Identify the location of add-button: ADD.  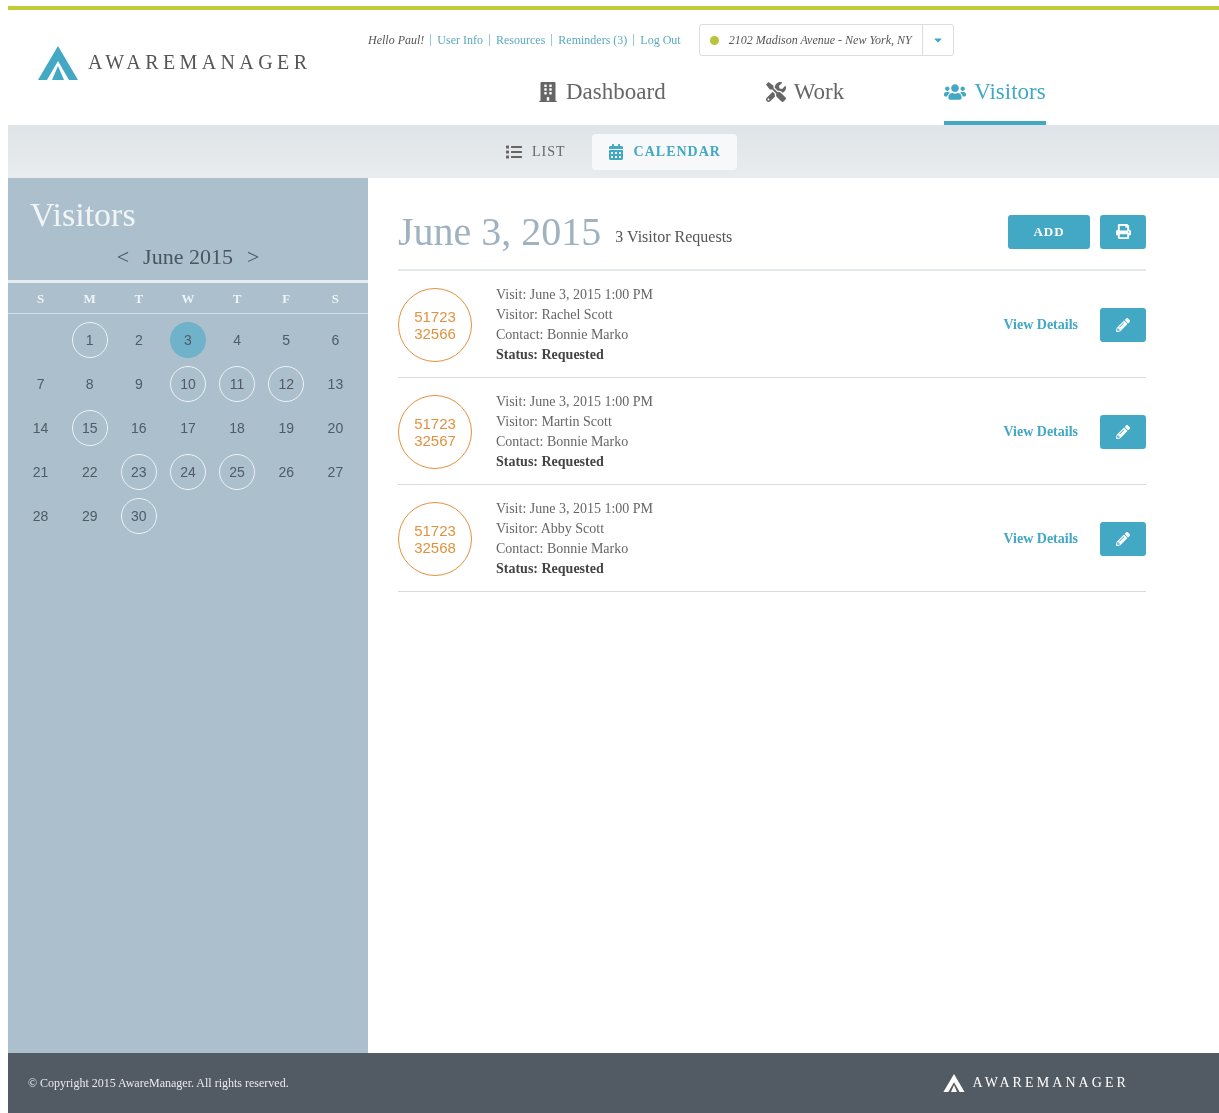
(1049, 231).